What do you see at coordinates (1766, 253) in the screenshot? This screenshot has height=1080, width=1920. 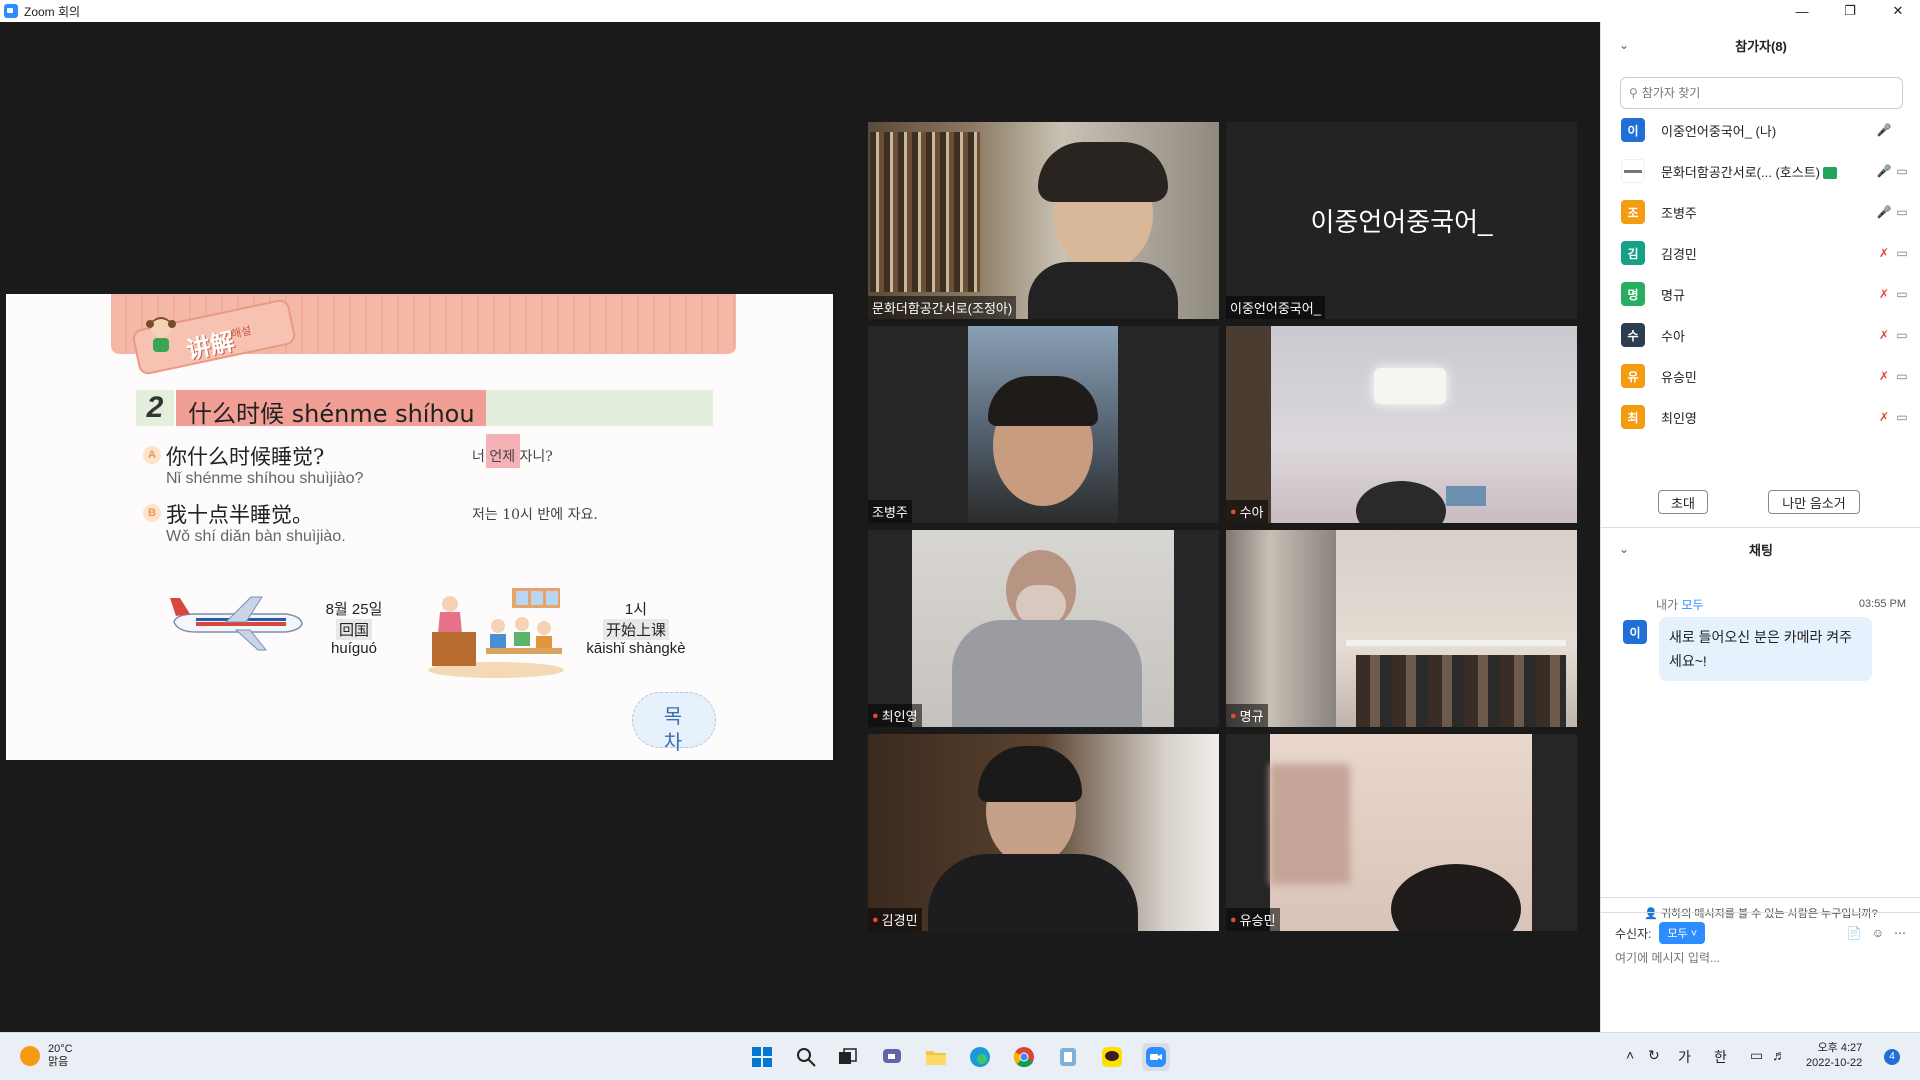 I see `participant-row: 김 김경민 ✗ ▭` at bounding box center [1766, 253].